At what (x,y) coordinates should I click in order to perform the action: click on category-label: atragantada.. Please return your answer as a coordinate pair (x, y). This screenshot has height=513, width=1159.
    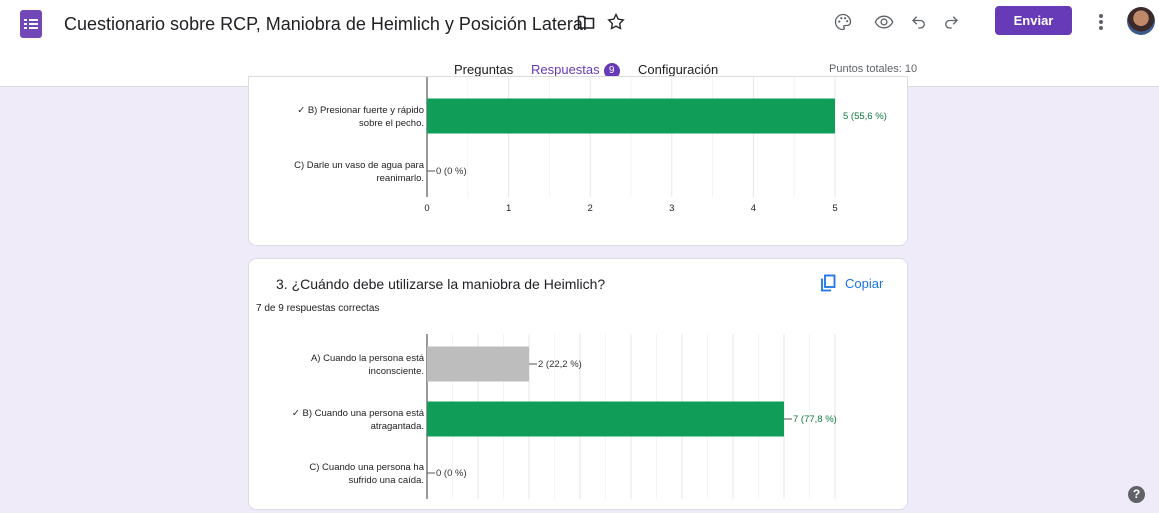
    Looking at the image, I should click on (397, 426).